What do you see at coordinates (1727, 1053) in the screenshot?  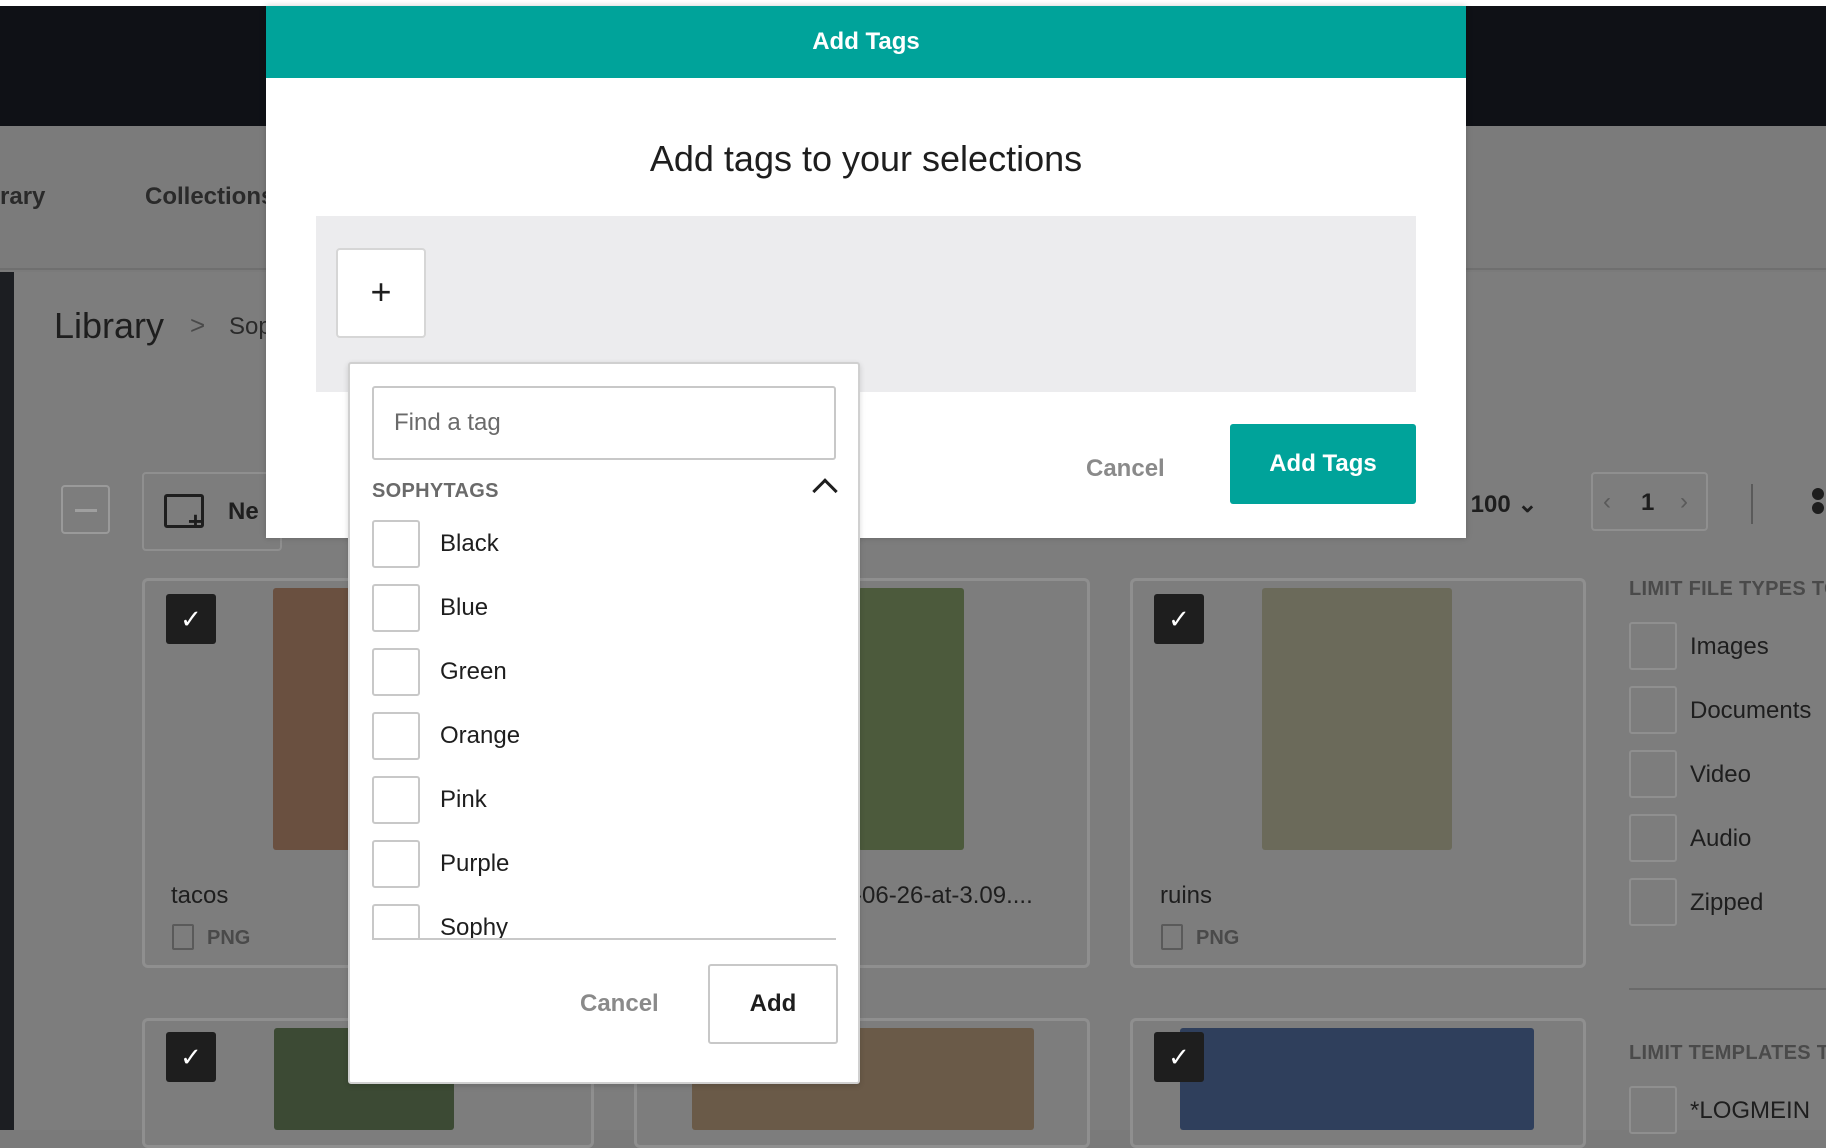 I see `templates-heading: LIMIT TEMPLATES TO` at bounding box center [1727, 1053].